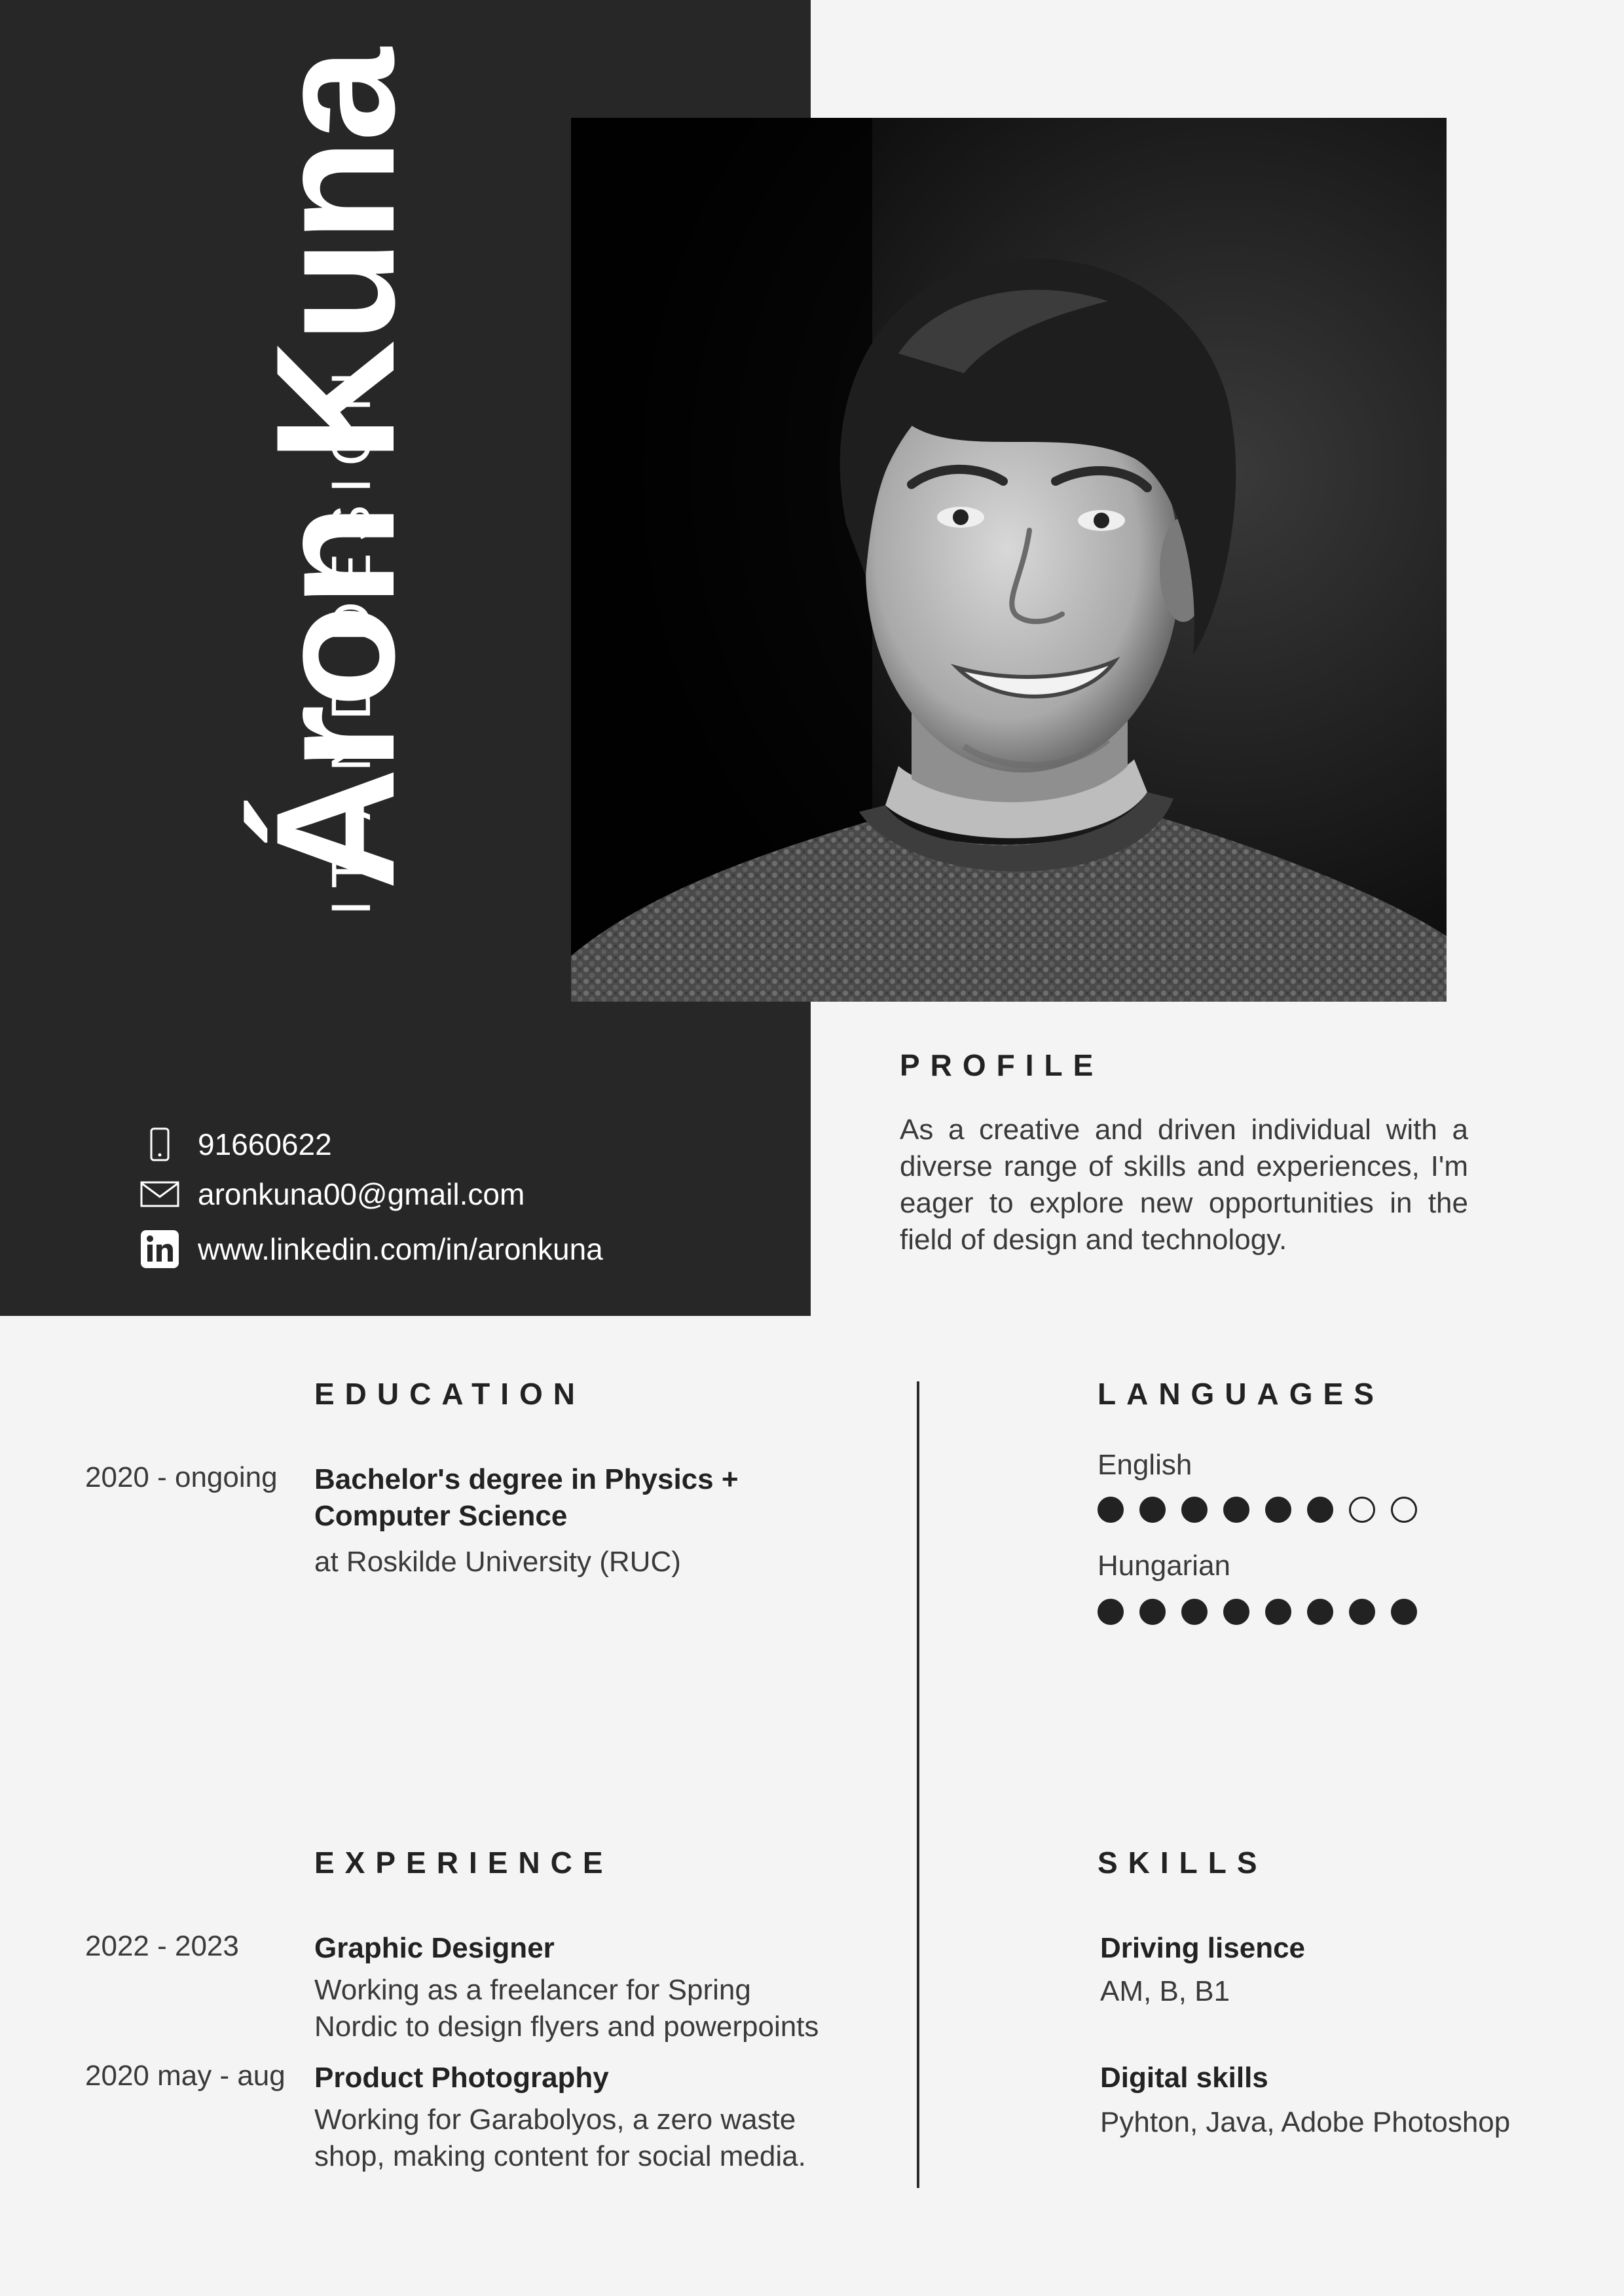 Image resolution: width=1624 pixels, height=2296 pixels. I want to click on education-heading: EDUCATION, so click(450, 1394).